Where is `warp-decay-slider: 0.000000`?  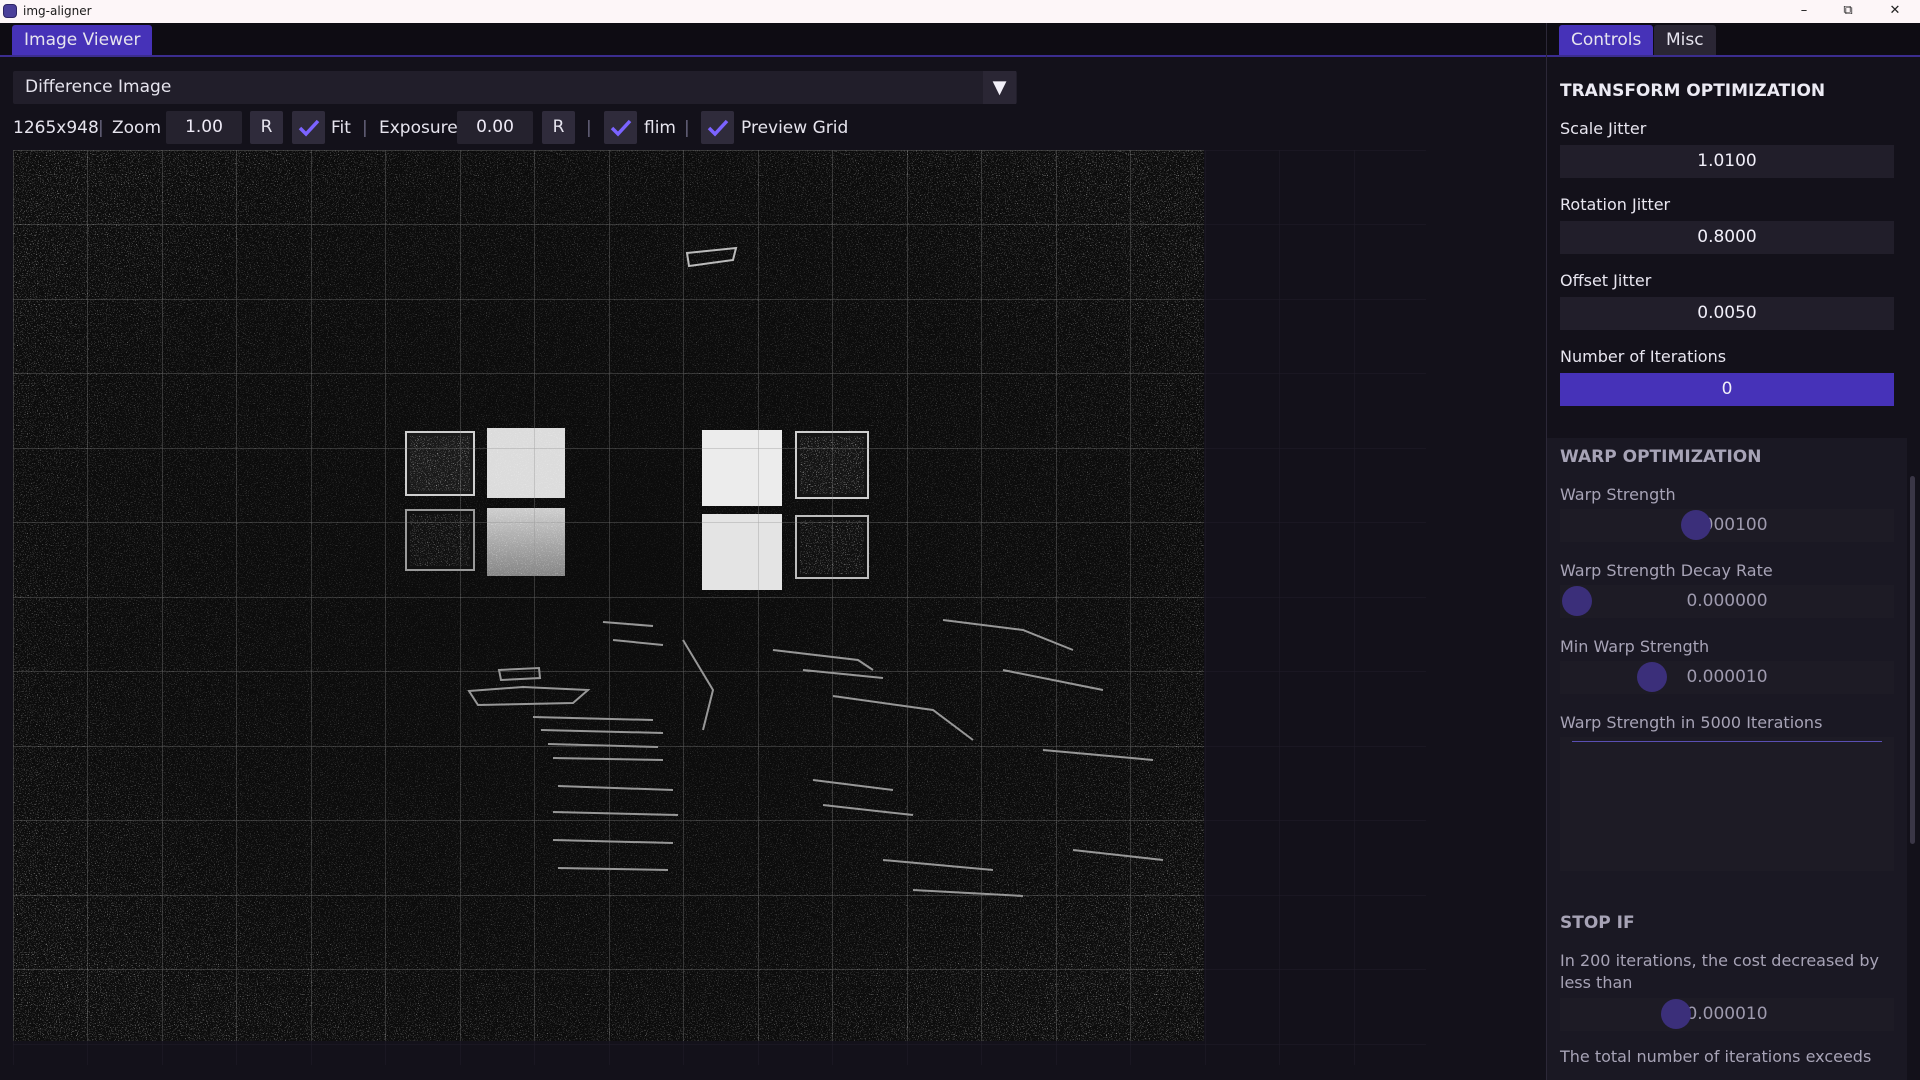 warp-decay-slider: 0.000000 is located at coordinates (1727, 601).